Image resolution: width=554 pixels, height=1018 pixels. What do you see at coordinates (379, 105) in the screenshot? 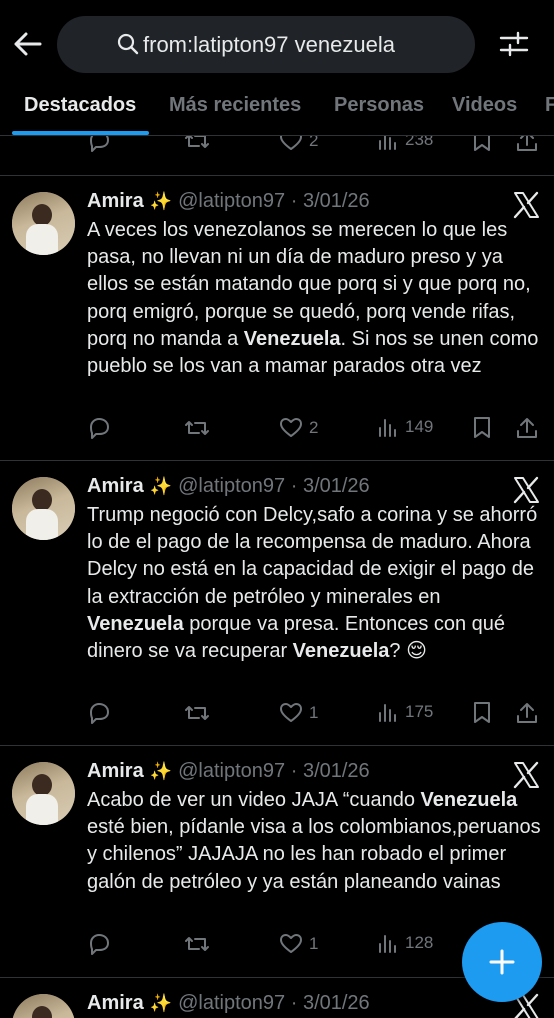
I see `tab-personas: Personas` at bounding box center [379, 105].